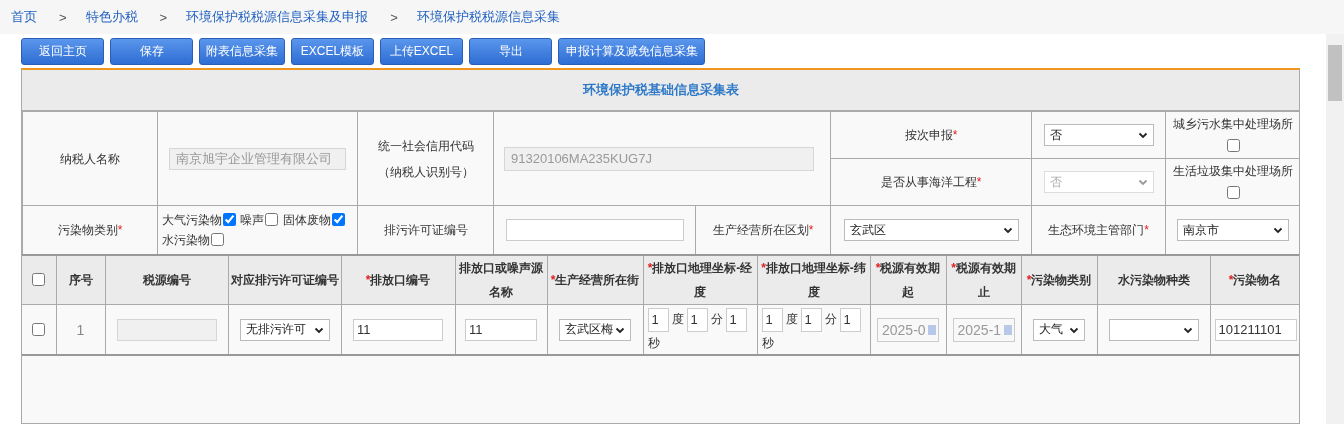 The width and height of the screenshot is (1344, 424). I want to click on column-header: 对应排污许可证编号, so click(284, 280).